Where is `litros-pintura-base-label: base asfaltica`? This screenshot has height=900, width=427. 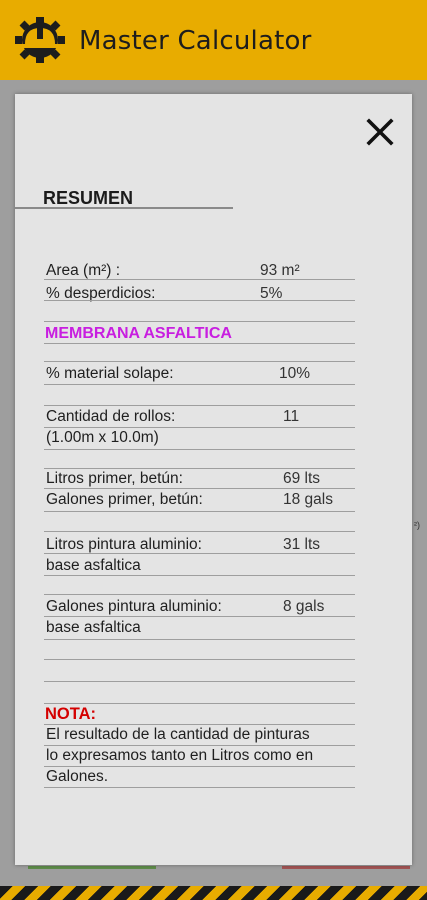
litros-pintura-base-label: base asfaltica is located at coordinates (93, 565).